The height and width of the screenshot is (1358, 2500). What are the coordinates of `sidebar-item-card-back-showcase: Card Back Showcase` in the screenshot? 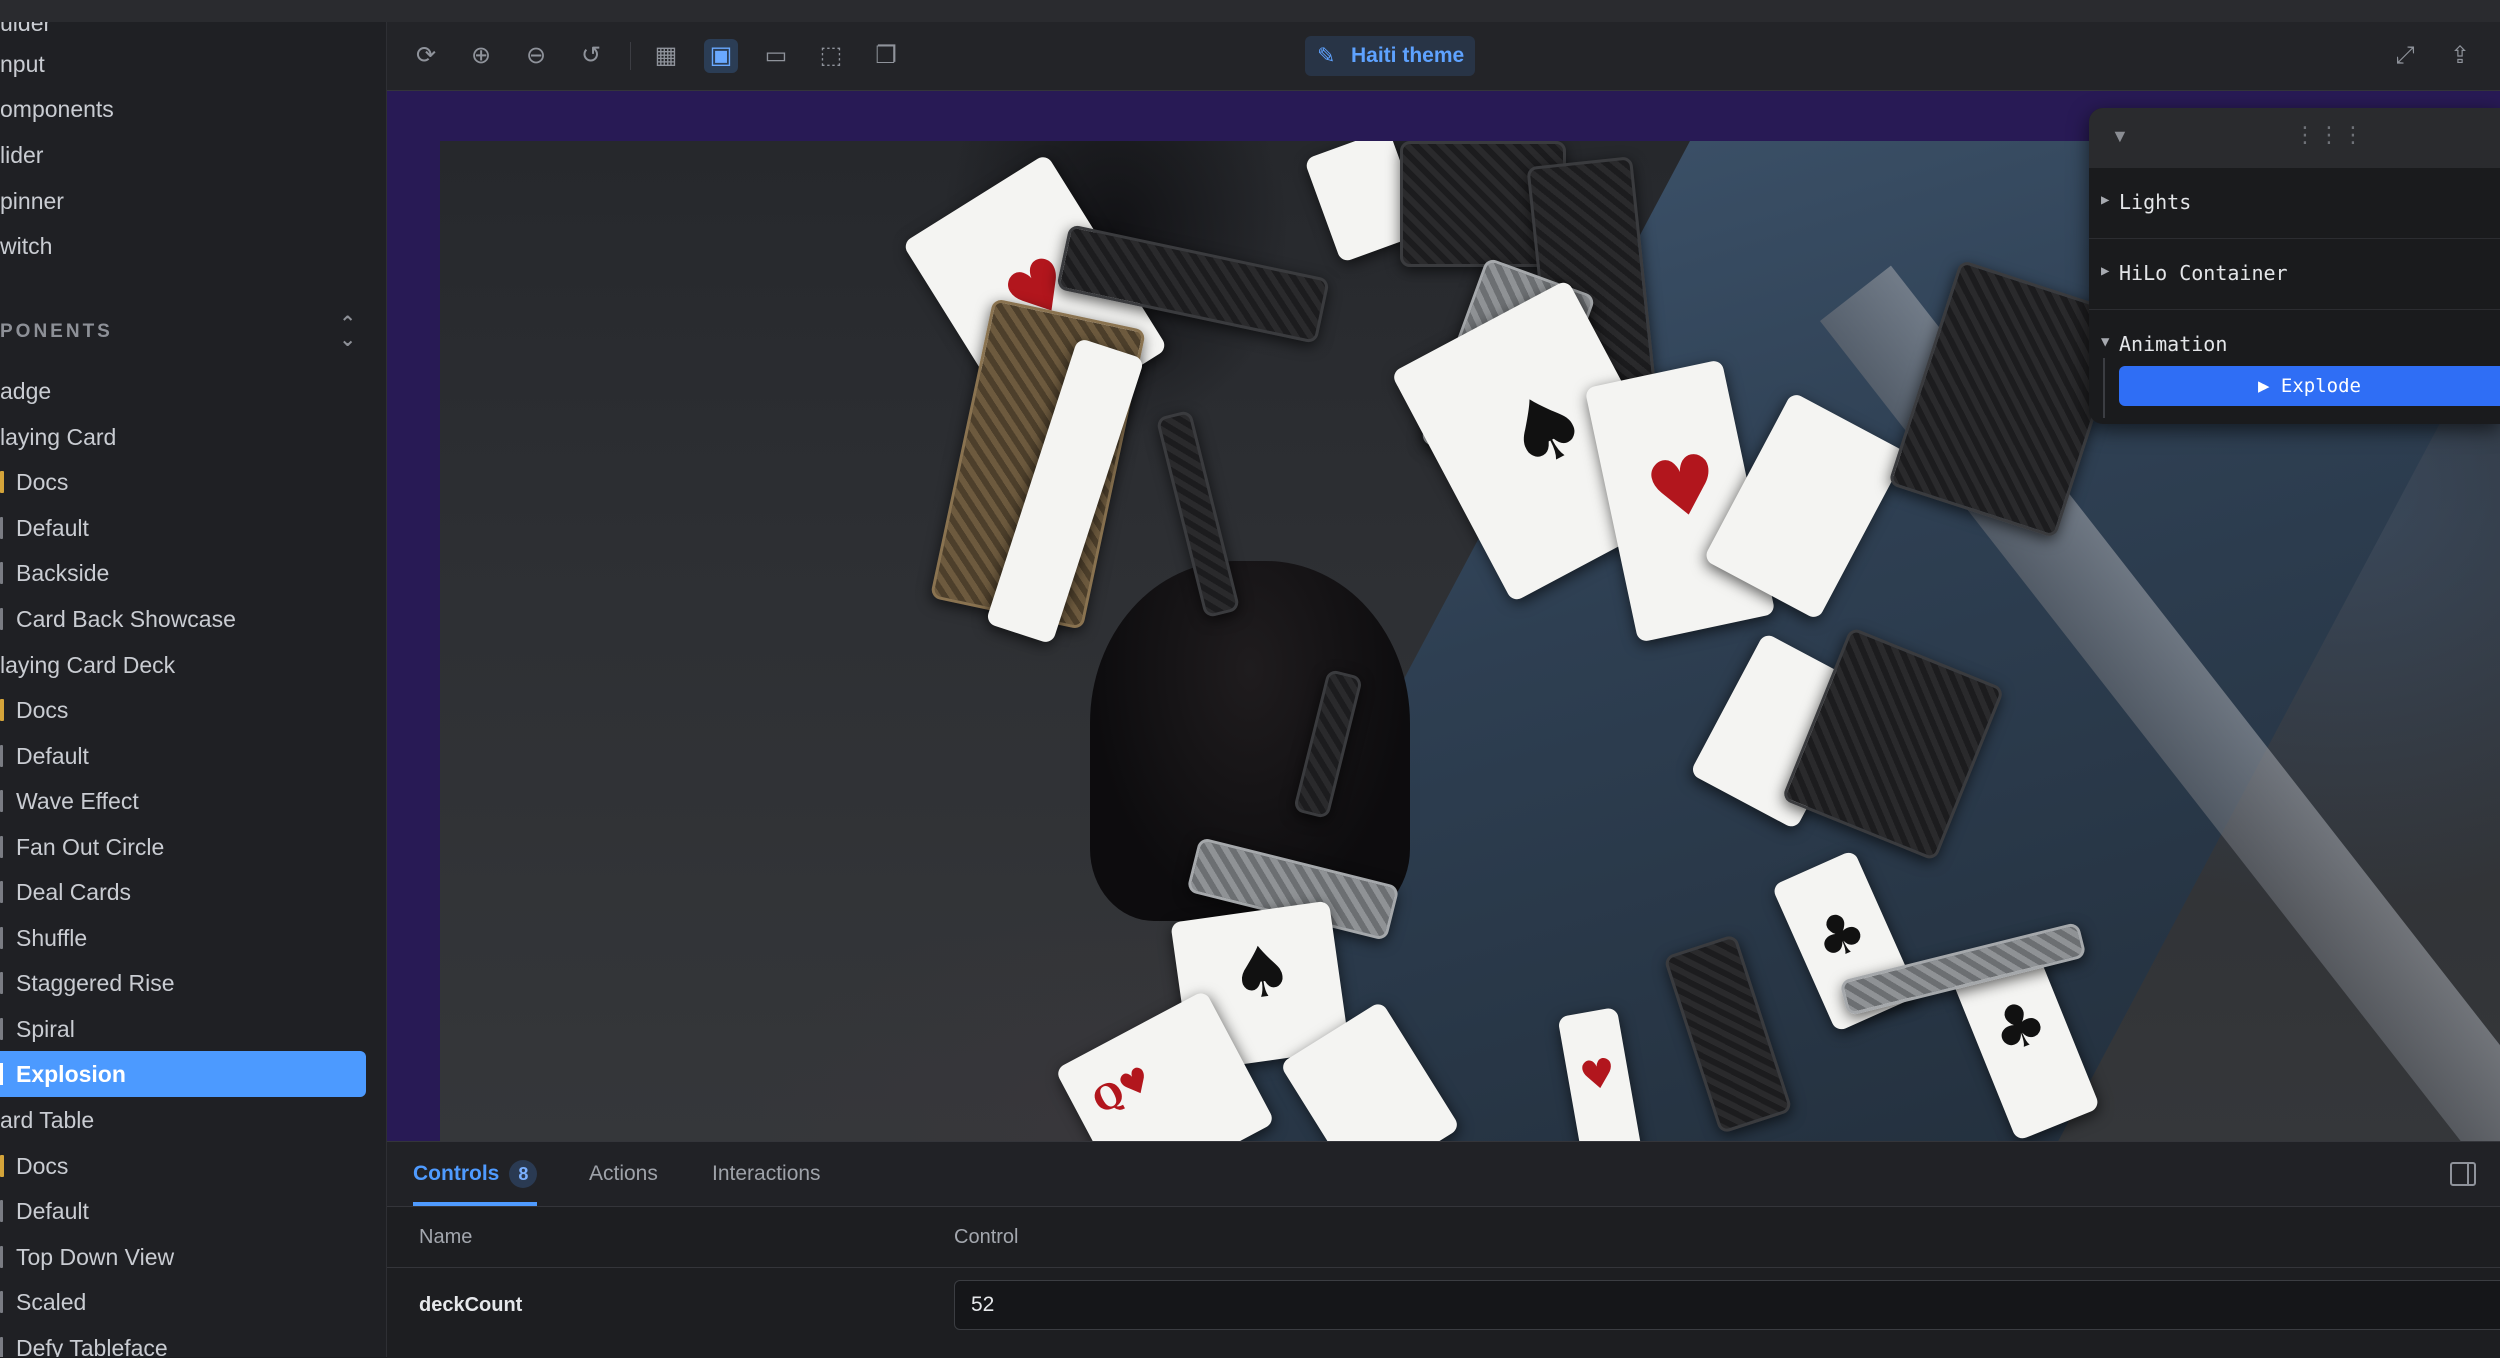 It's located at (118, 619).